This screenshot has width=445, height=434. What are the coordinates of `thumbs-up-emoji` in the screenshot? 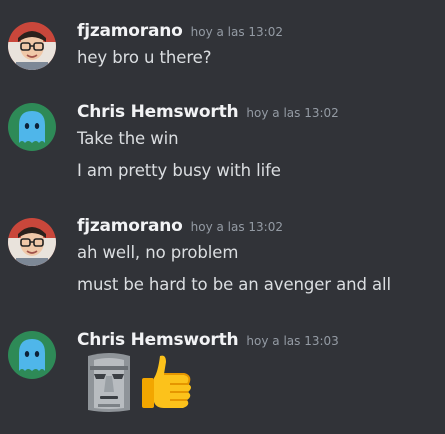 It's located at (167, 383).